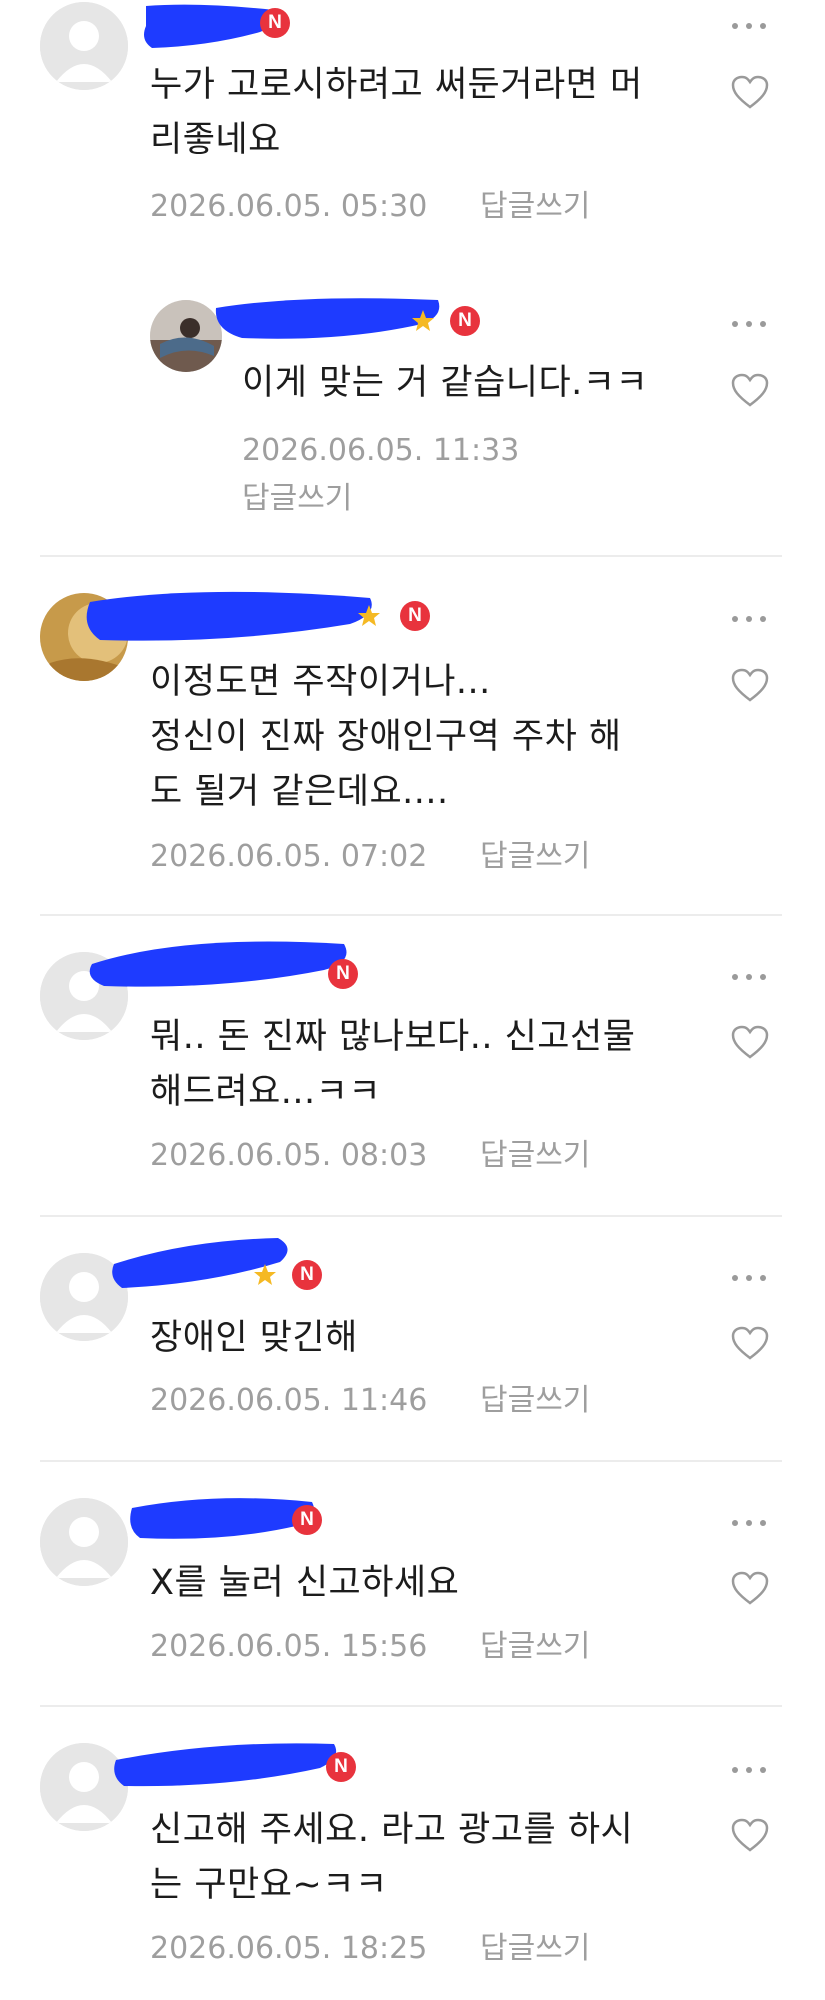 Image resolution: width=825 pixels, height=2000 pixels. What do you see at coordinates (381, 450) in the screenshot?
I see `comment-date: 2026.06.05. 11:33` at bounding box center [381, 450].